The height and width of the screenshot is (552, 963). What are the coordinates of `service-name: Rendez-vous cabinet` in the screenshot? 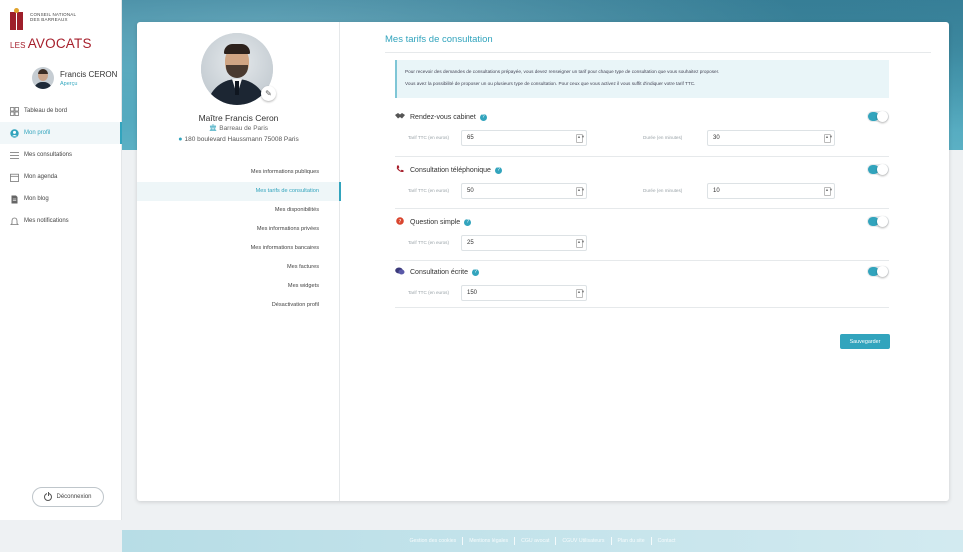 It's located at (443, 117).